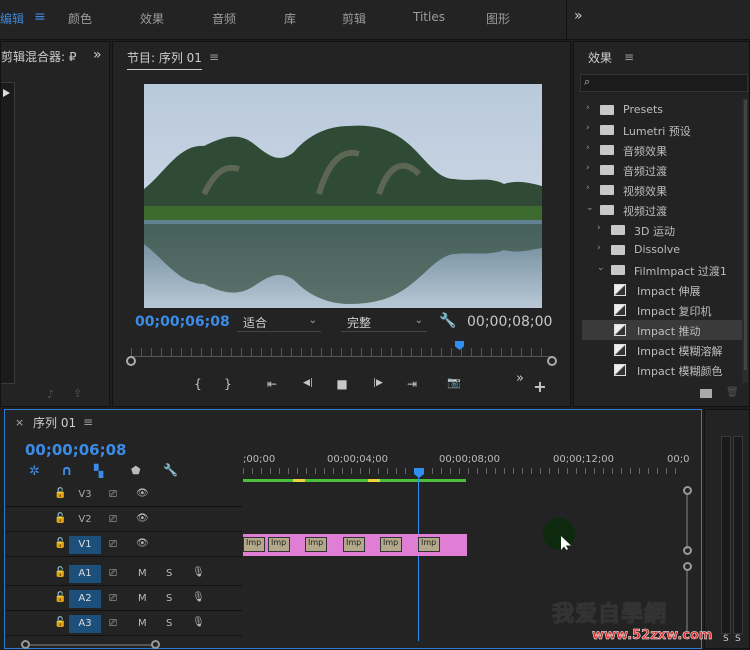 The height and width of the screenshot is (650, 750). Describe the element at coordinates (124, 574) in the screenshot. I see `track-header-a1: 🔓 A1 ⎚ M S 🎙` at that location.